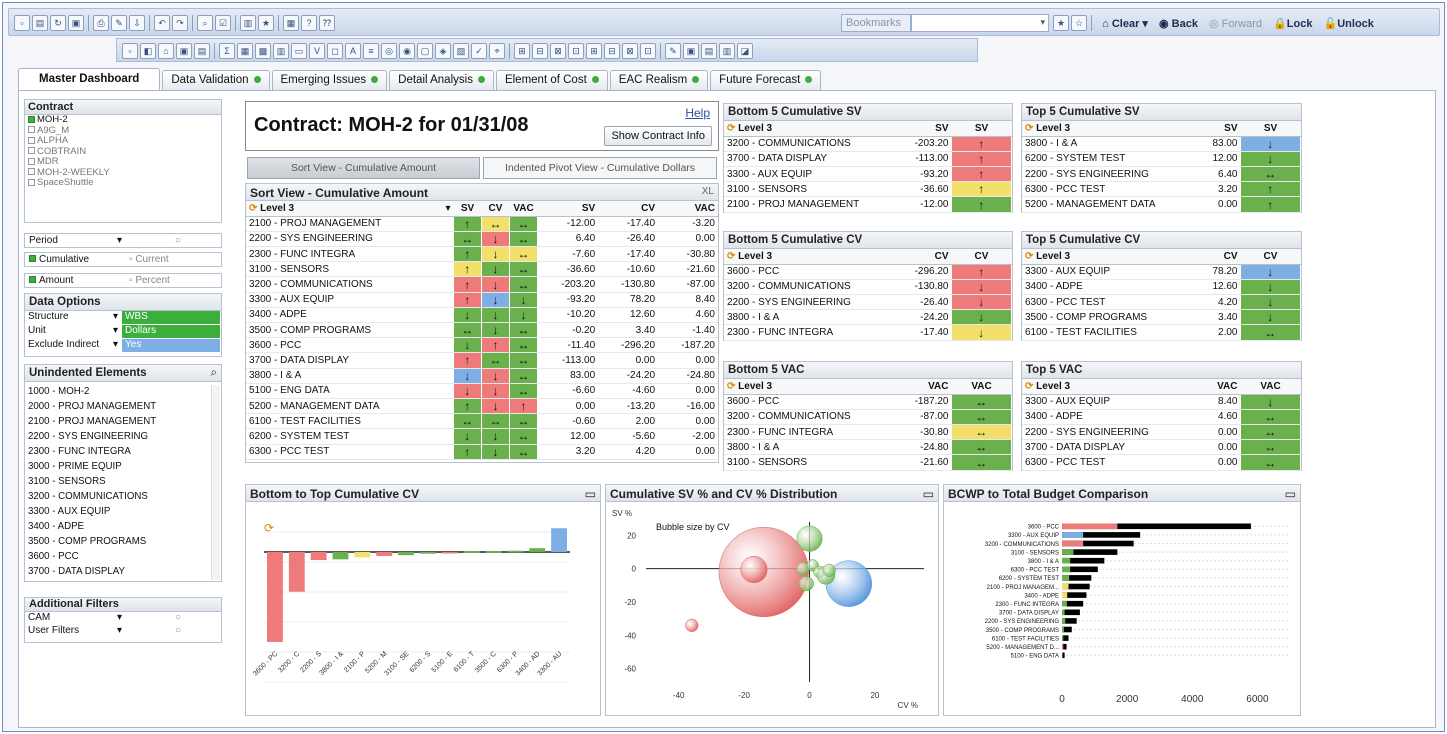  What do you see at coordinates (22, 23) in the screenshot?
I see `new-document-icon: ▫` at bounding box center [22, 23].